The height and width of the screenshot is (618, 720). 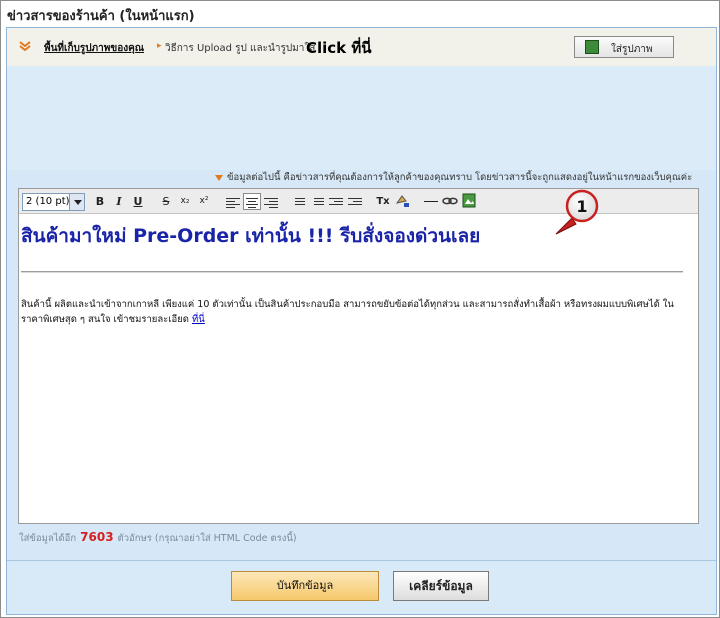 What do you see at coordinates (25, 46) in the screenshot?
I see `chevron-down-icon` at bounding box center [25, 46].